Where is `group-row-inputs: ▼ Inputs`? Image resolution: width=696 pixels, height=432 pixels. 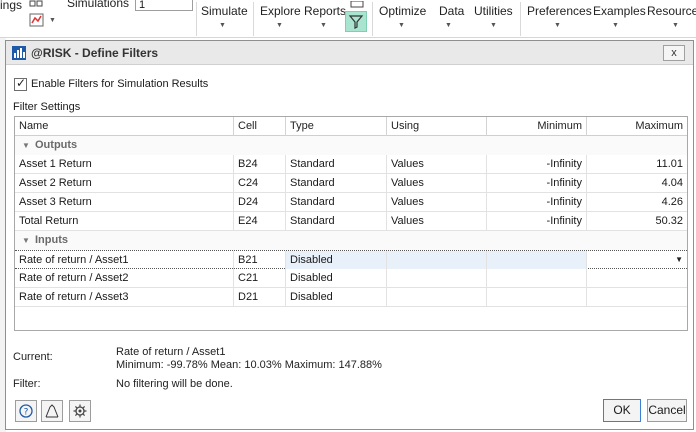
group-row-inputs: ▼ Inputs is located at coordinates (351, 240).